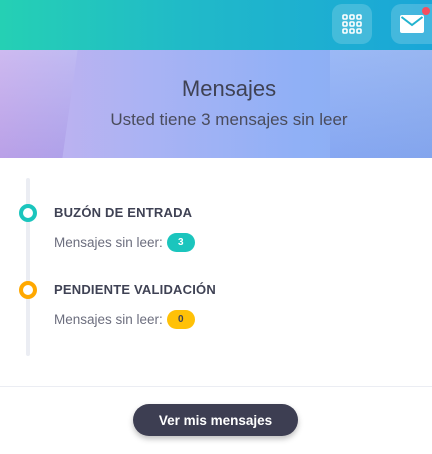 The height and width of the screenshot is (454, 432). I want to click on grid-icon, so click(352, 24).